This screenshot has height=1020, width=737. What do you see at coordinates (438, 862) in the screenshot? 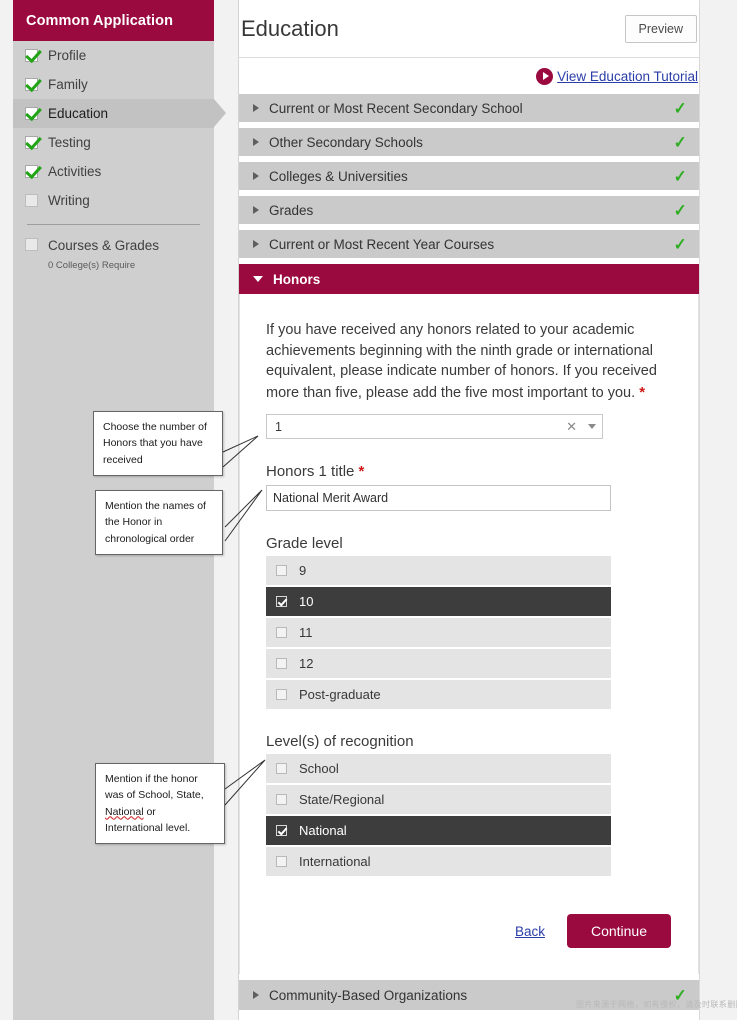
I see `recognition-option-international: International` at bounding box center [438, 862].